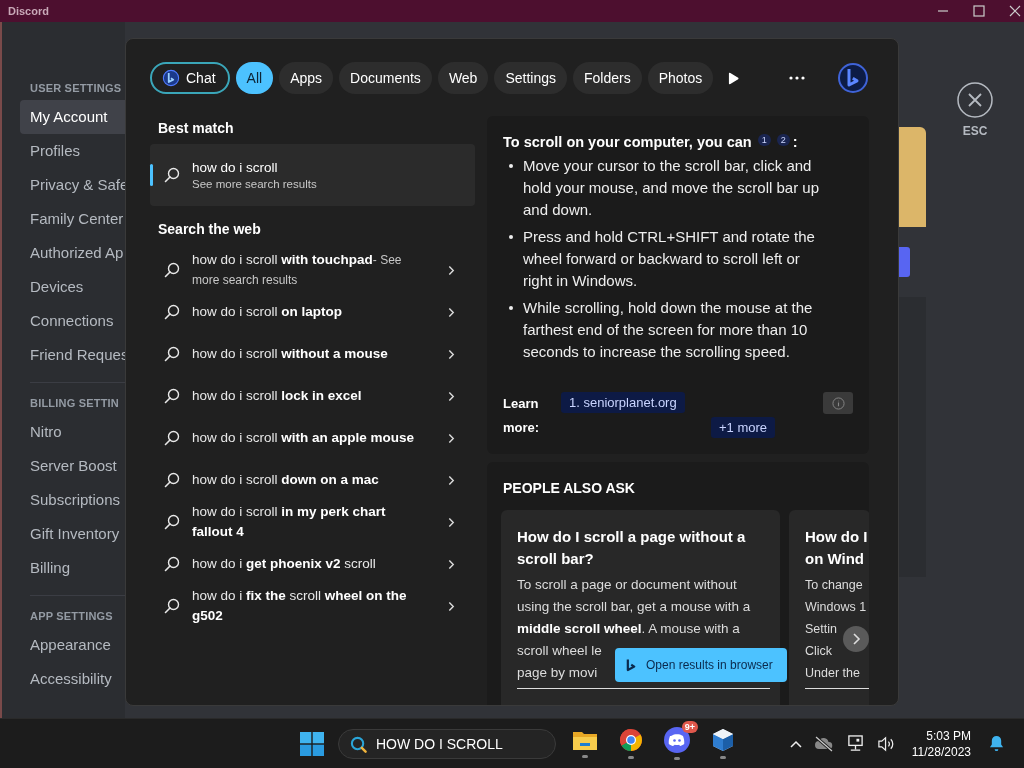 The image size is (1024, 768). What do you see at coordinates (522, 416) in the screenshot?
I see `learn-more-label: Learn more:` at bounding box center [522, 416].